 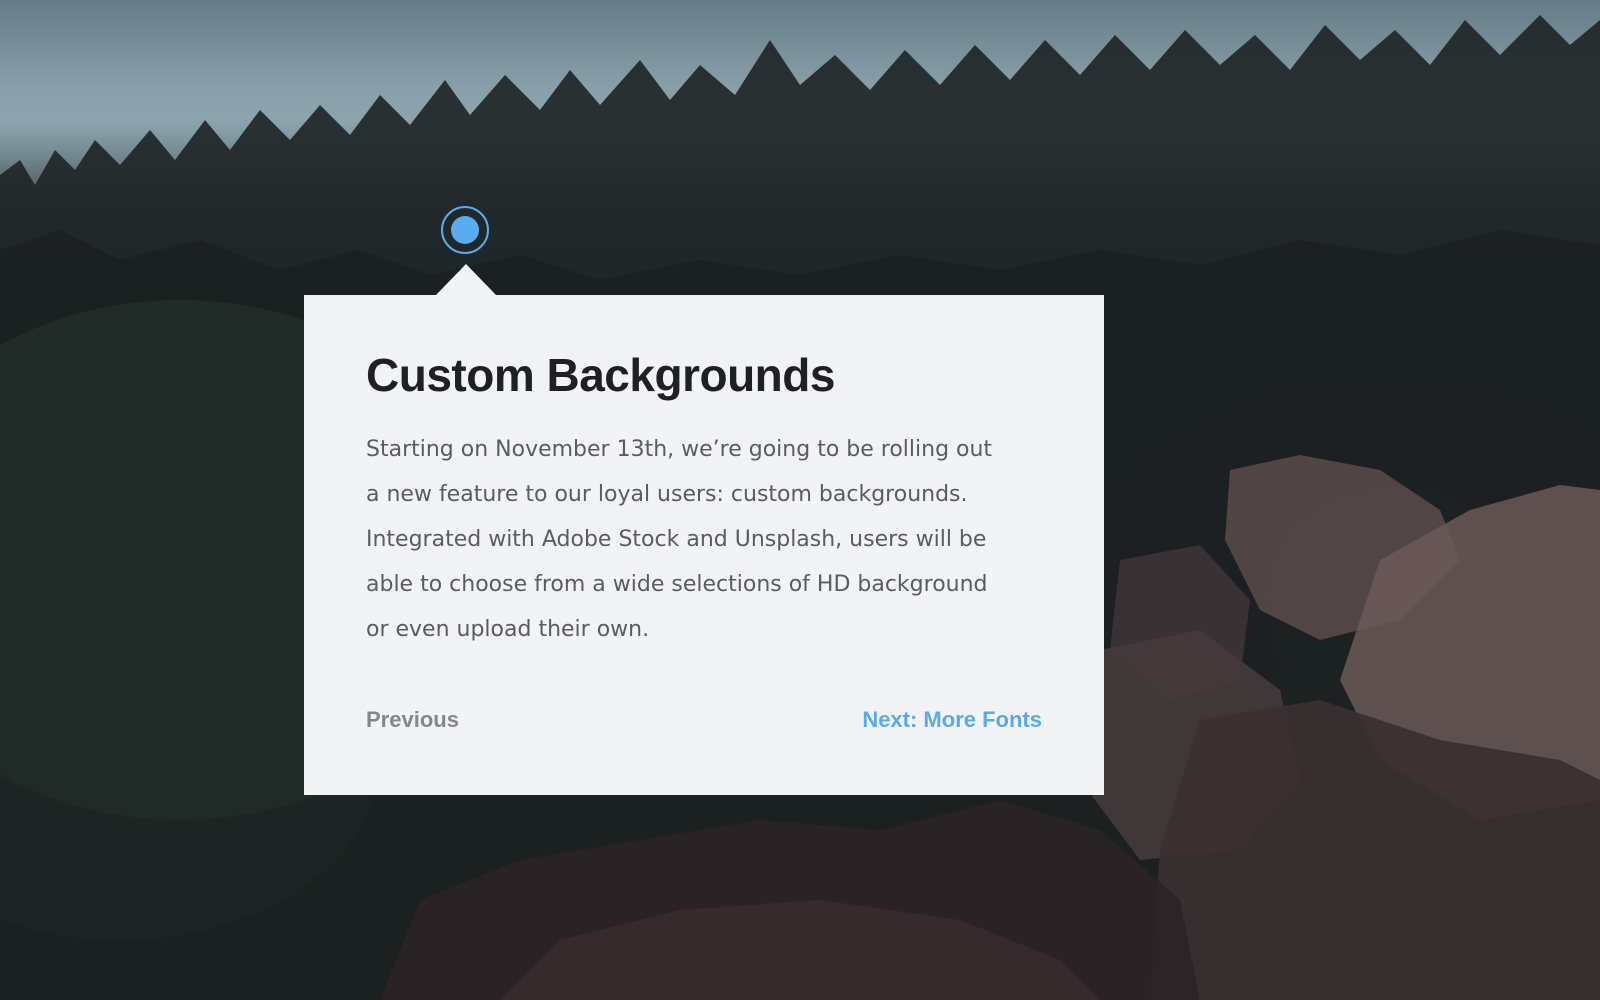 I want to click on hotspot-beacon-icon, so click(x=465, y=230).